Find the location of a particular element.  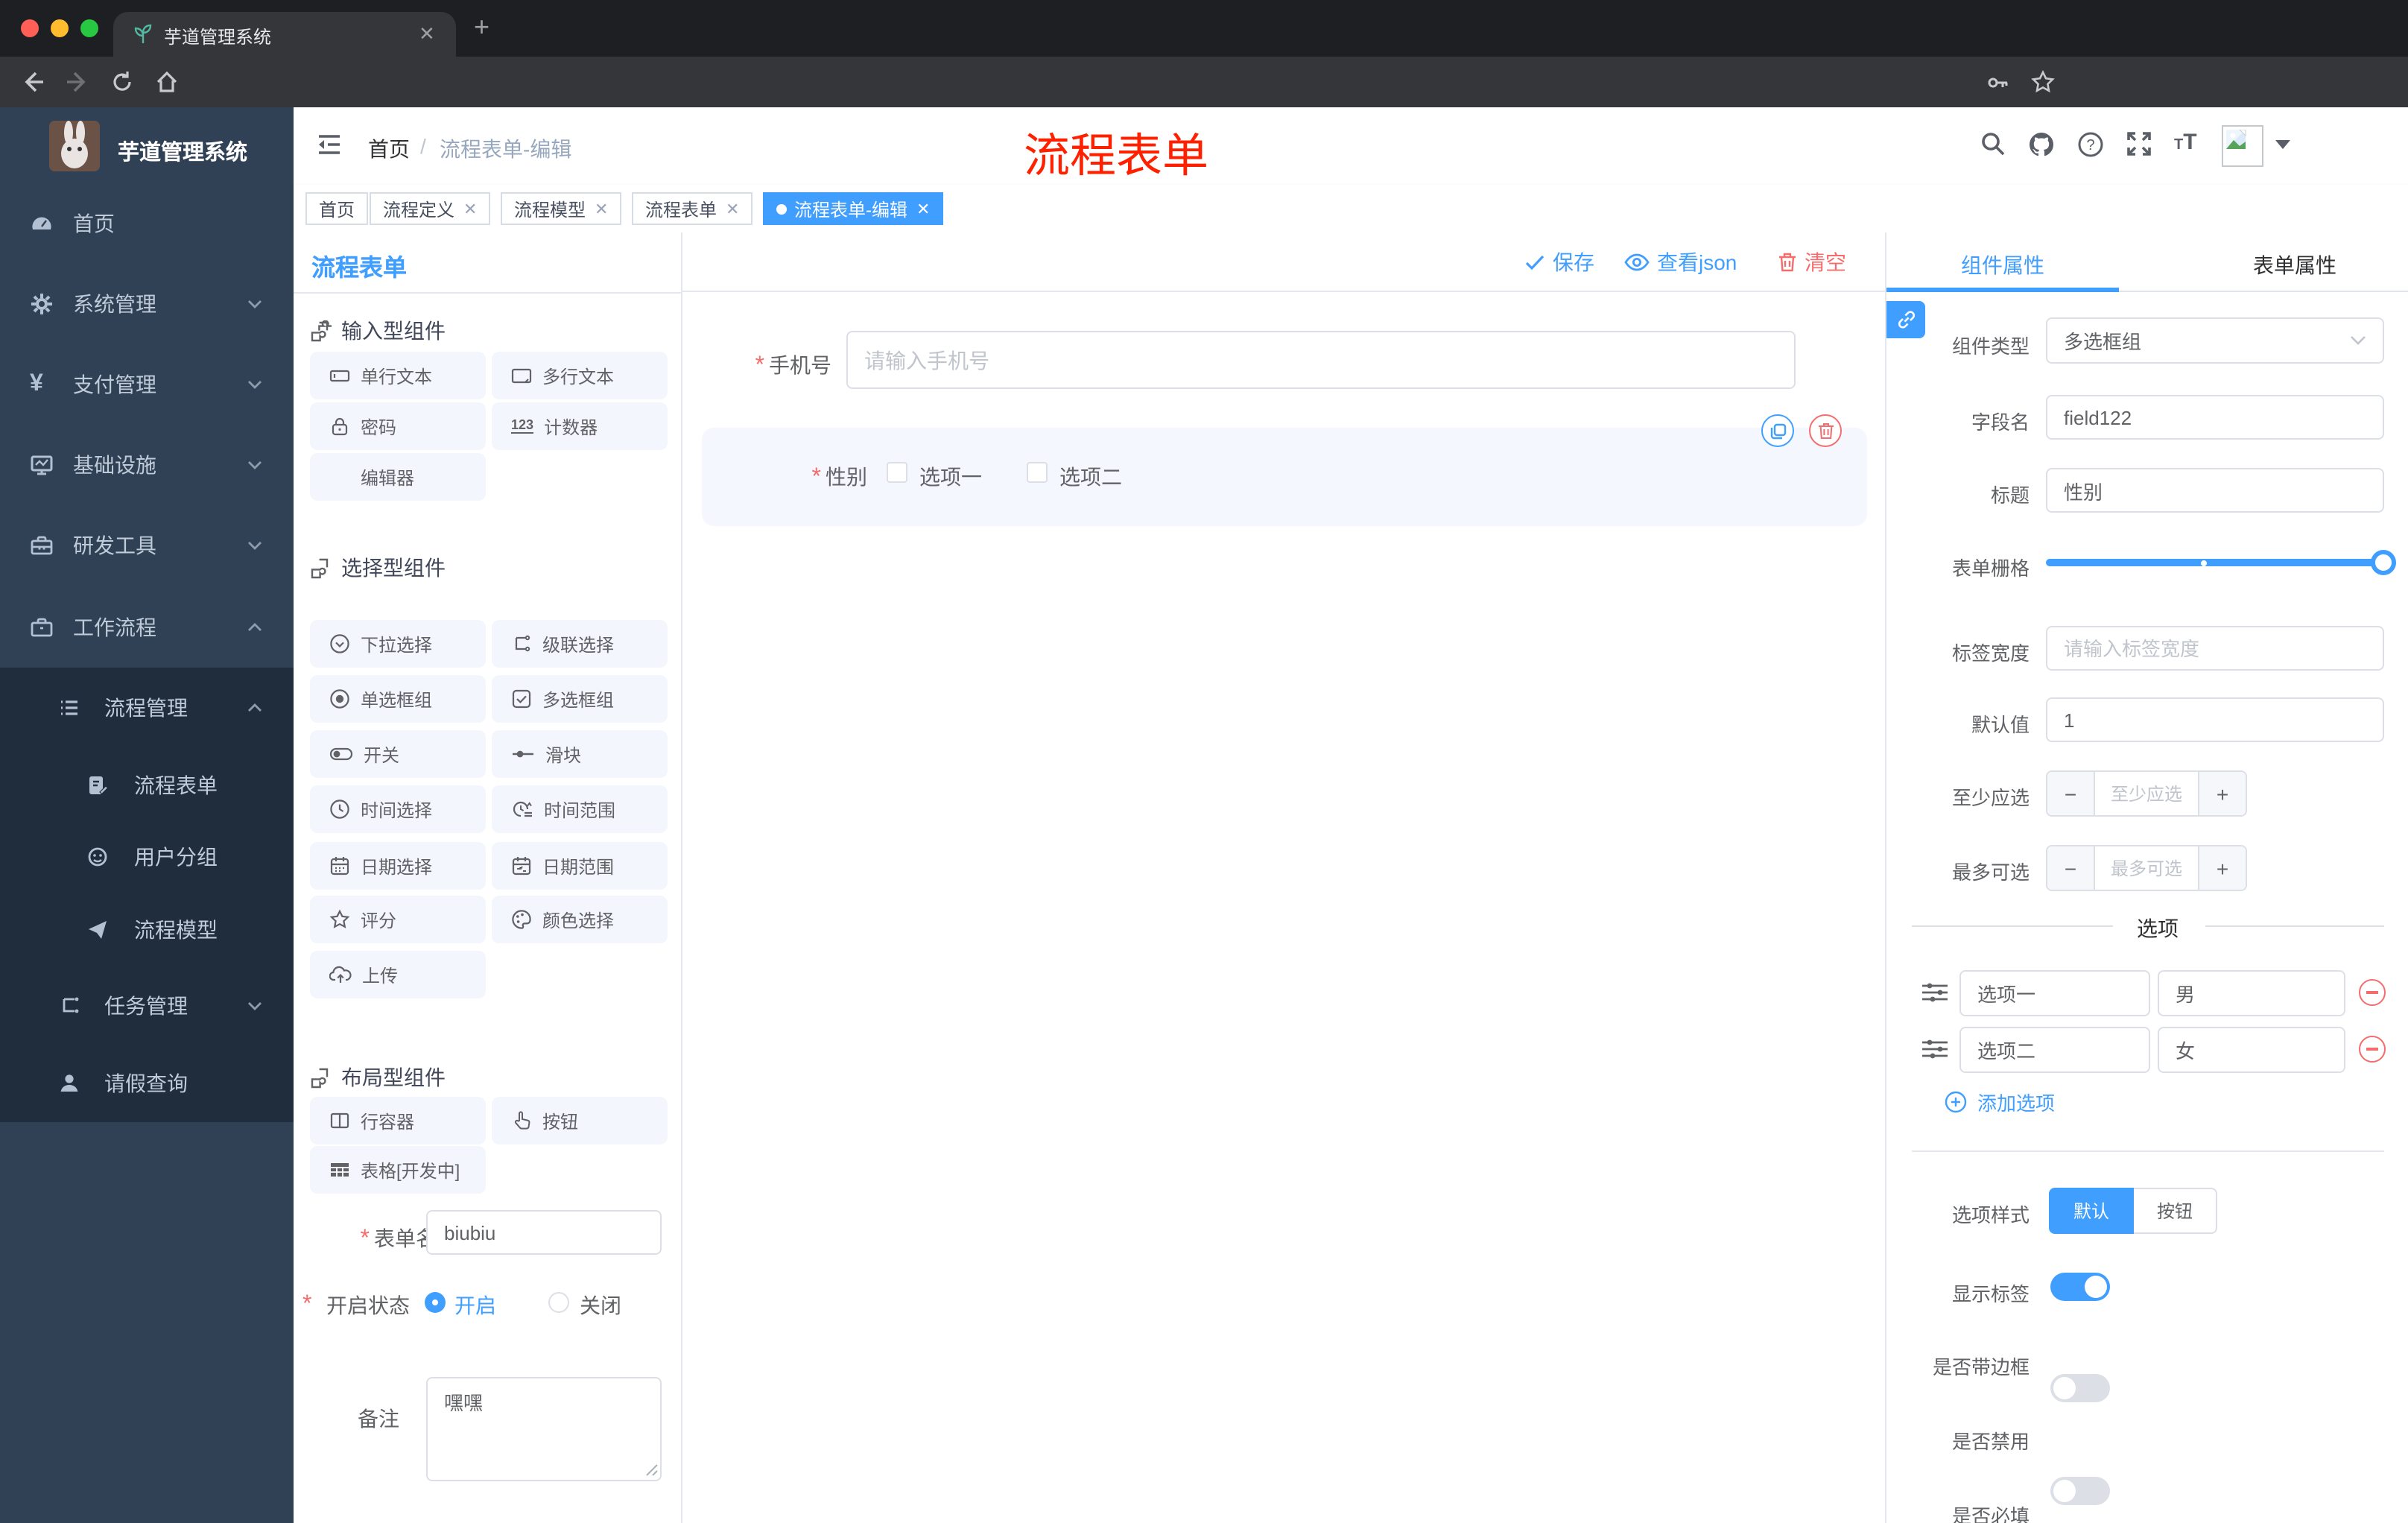

add-option-button: 添加选项 is located at coordinates (2000, 1102).